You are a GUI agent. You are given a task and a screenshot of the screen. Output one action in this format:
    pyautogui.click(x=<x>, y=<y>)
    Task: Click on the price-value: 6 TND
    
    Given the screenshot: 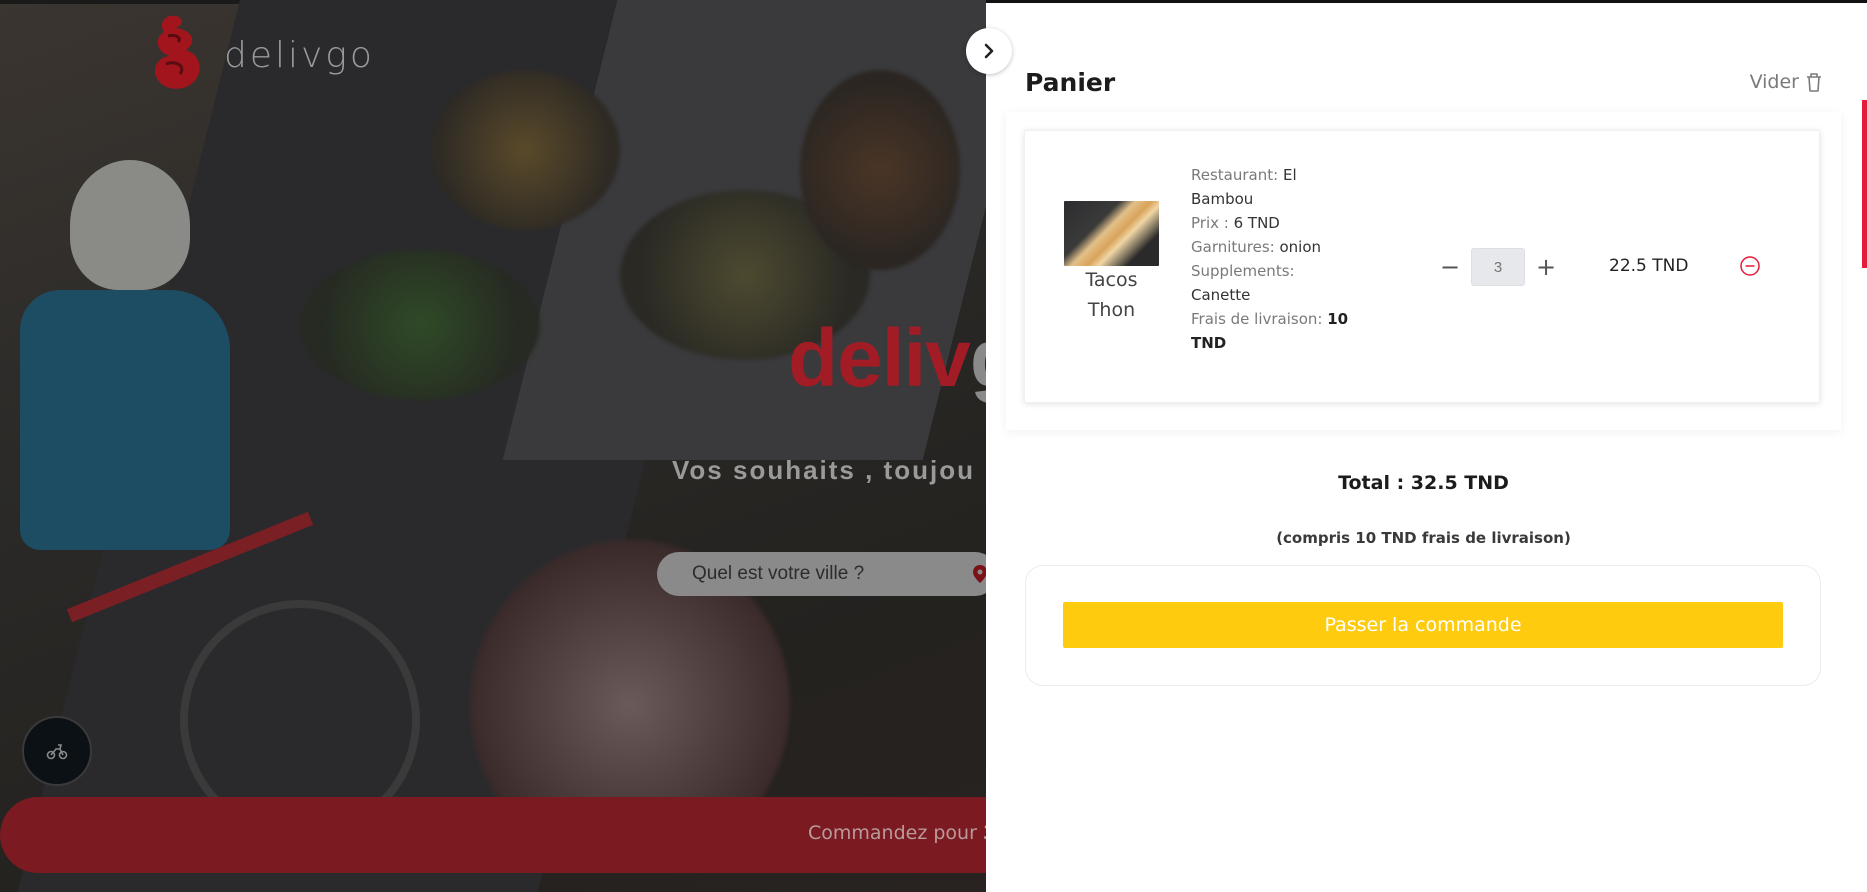 What is the action you would take?
    pyautogui.click(x=1256, y=223)
    